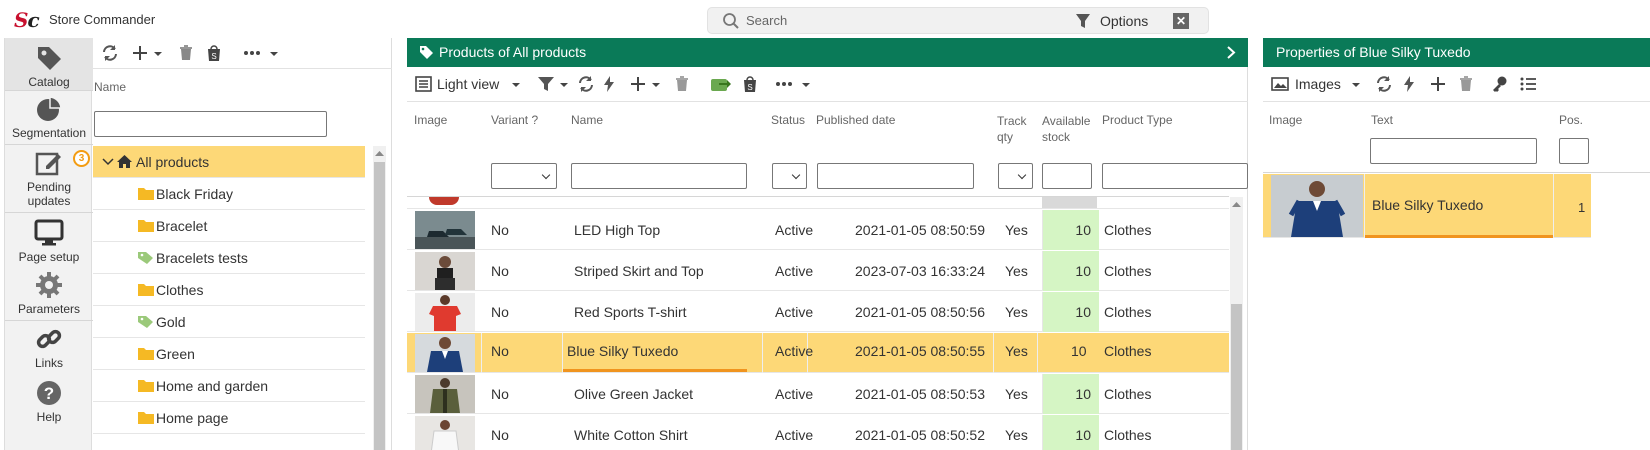 The image size is (1650, 450). What do you see at coordinates (788, 120) in the screenshot?
I see `column-status: Status` at bounding box center [788, 120].